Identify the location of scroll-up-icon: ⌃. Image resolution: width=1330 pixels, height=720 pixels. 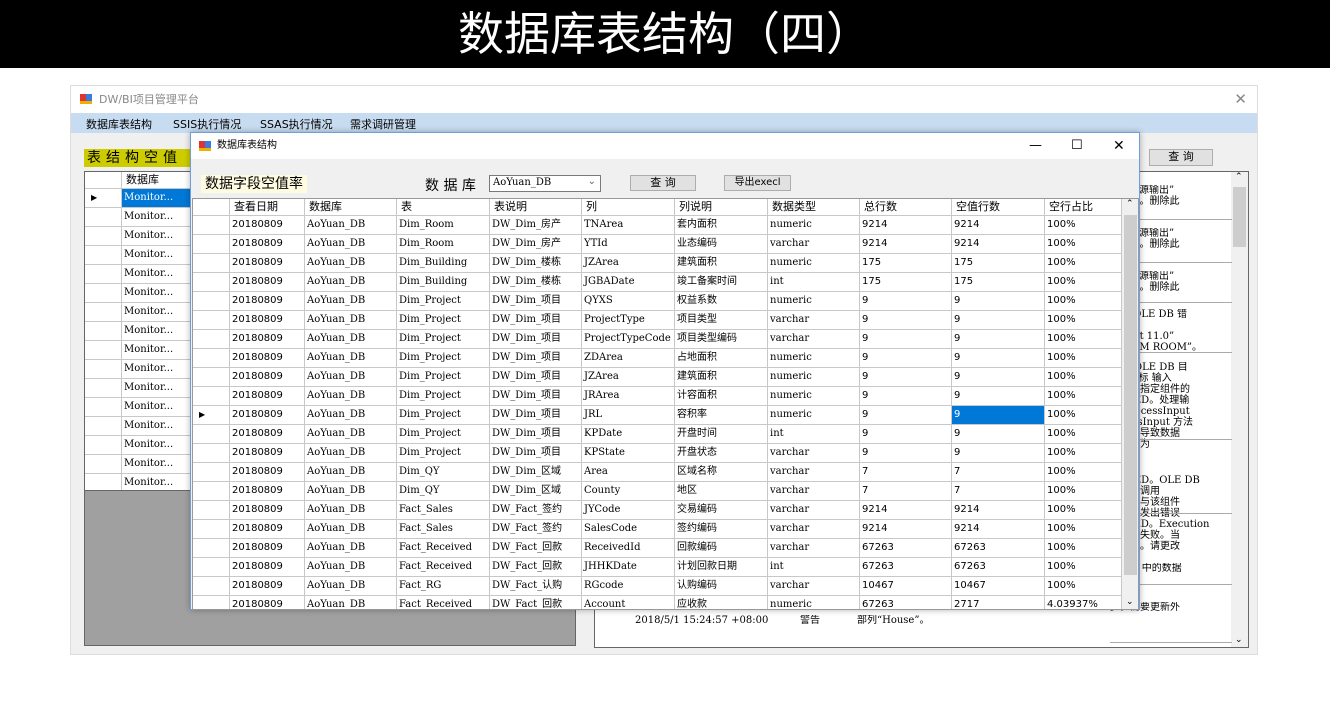
(1130, 204).